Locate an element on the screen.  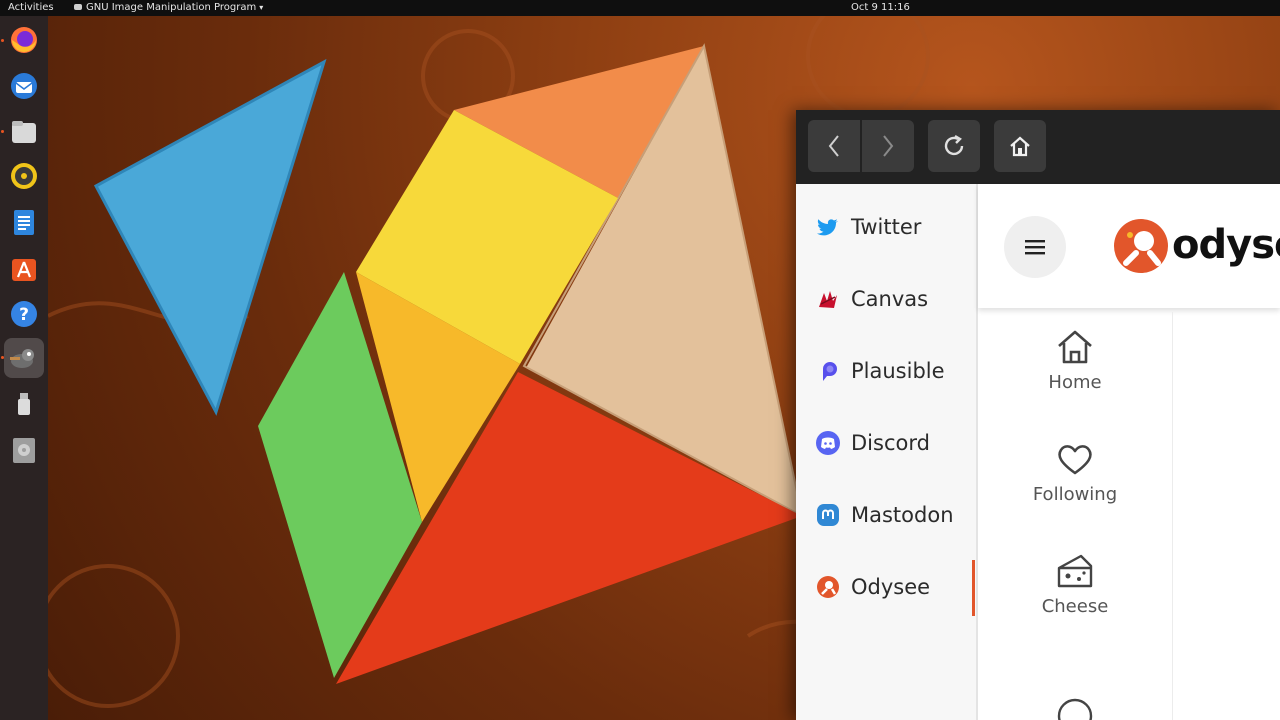
hamburger-icon is located at coordinates (1035, 247).